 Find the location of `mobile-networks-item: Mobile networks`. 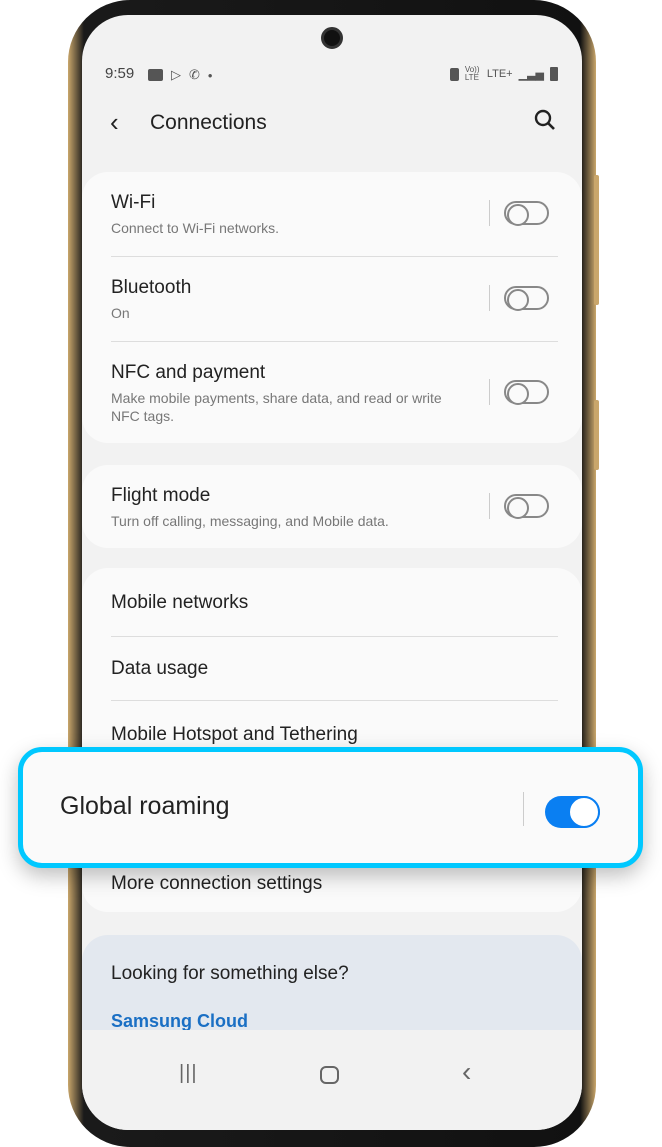

mobile-networks-item: Mobile networks is located at coordinates (332, 603).